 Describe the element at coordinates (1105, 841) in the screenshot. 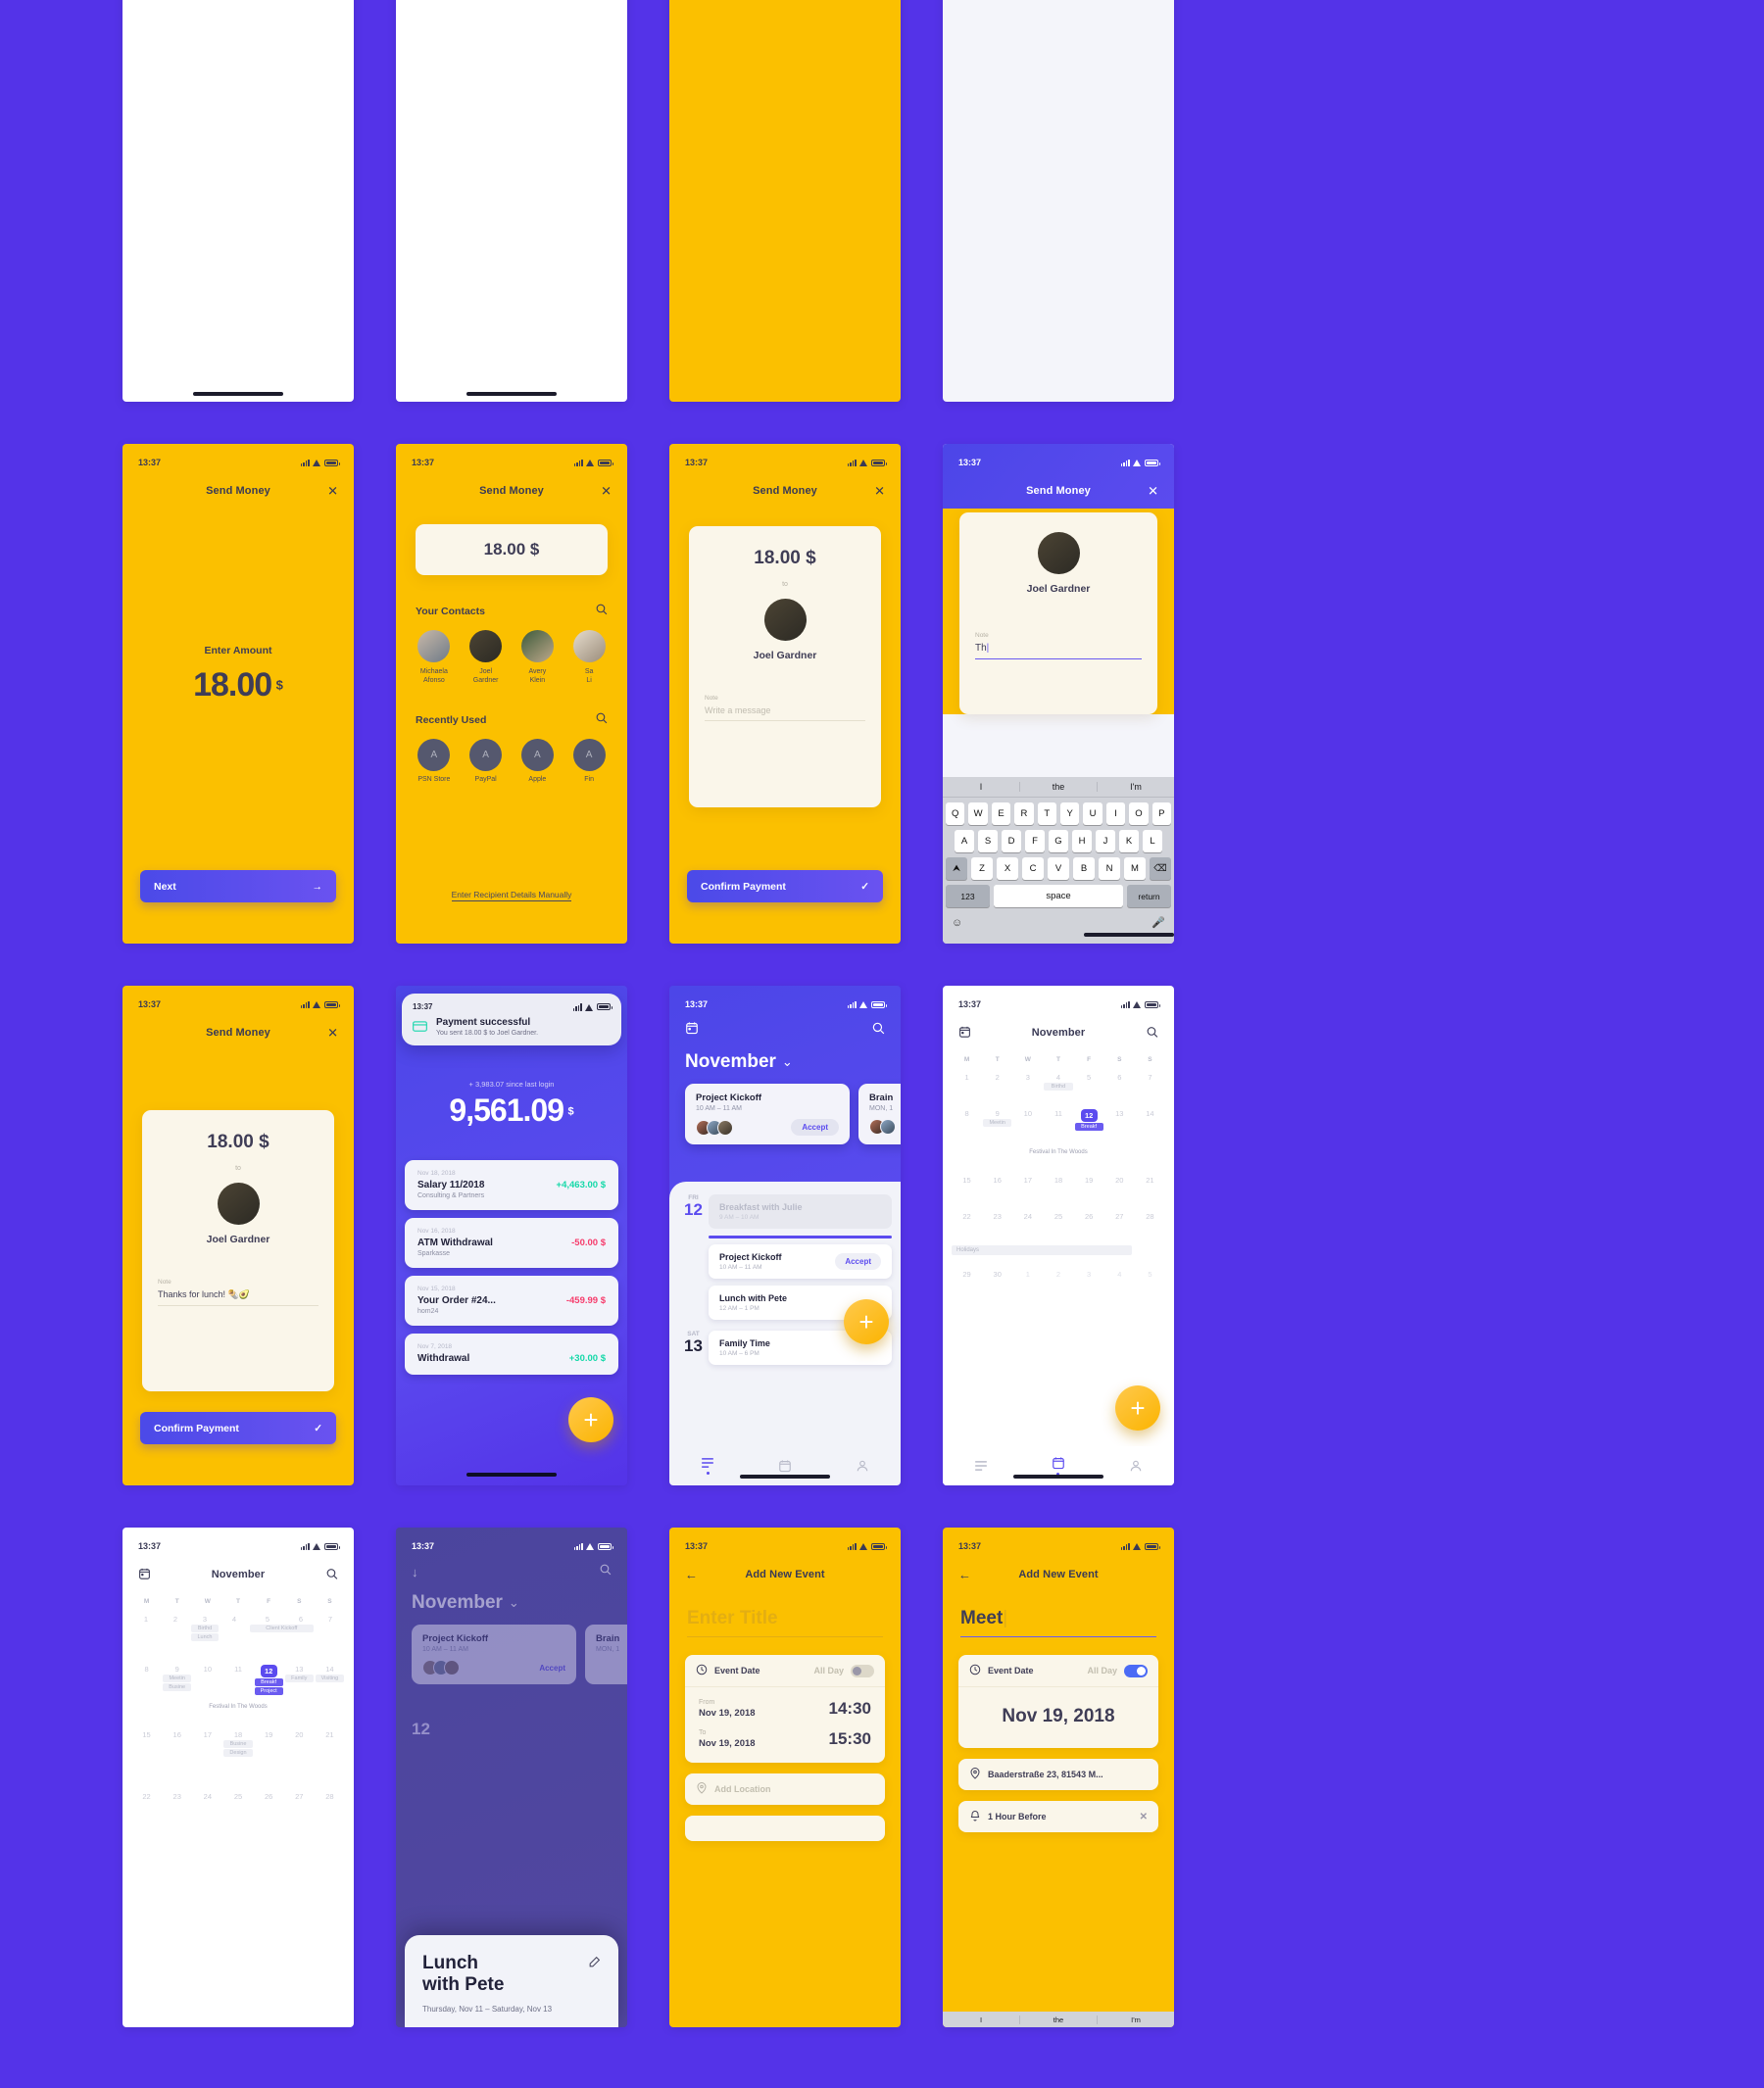

I see `key-j: J` at that location.